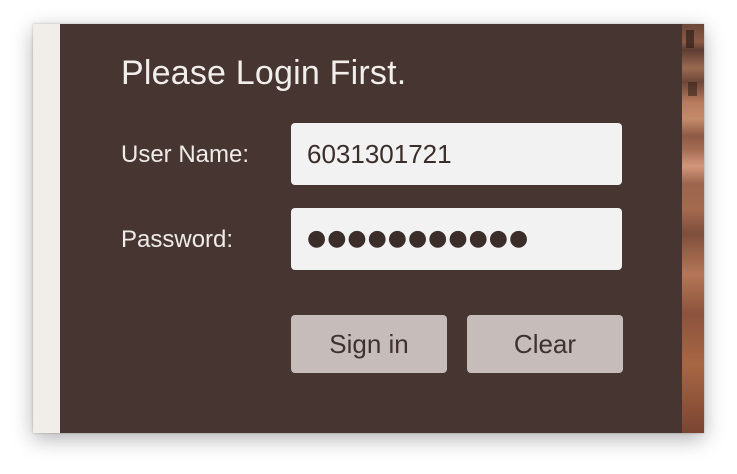 The width and height of the screenshot is (737, 474). Describe the element at coordinates (456, 239) in the screenshot. I see `password-input: ●●●●●●●●●●●` at that location.